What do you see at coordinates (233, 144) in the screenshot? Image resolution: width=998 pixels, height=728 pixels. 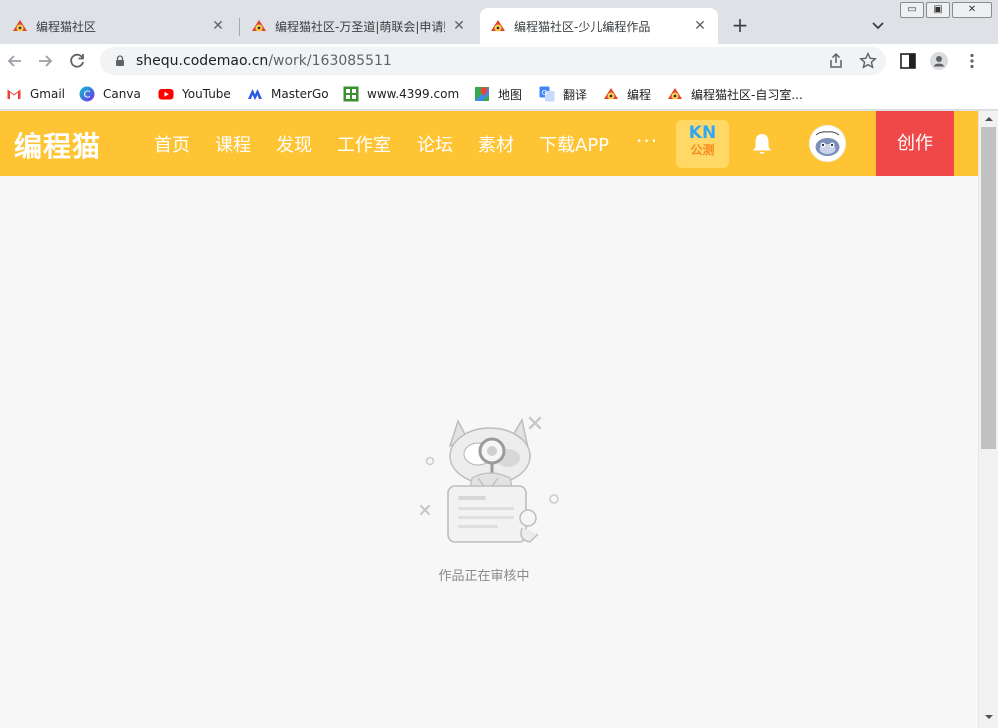 I see `nav-courses: 课程` at bounding box center [233, 144].